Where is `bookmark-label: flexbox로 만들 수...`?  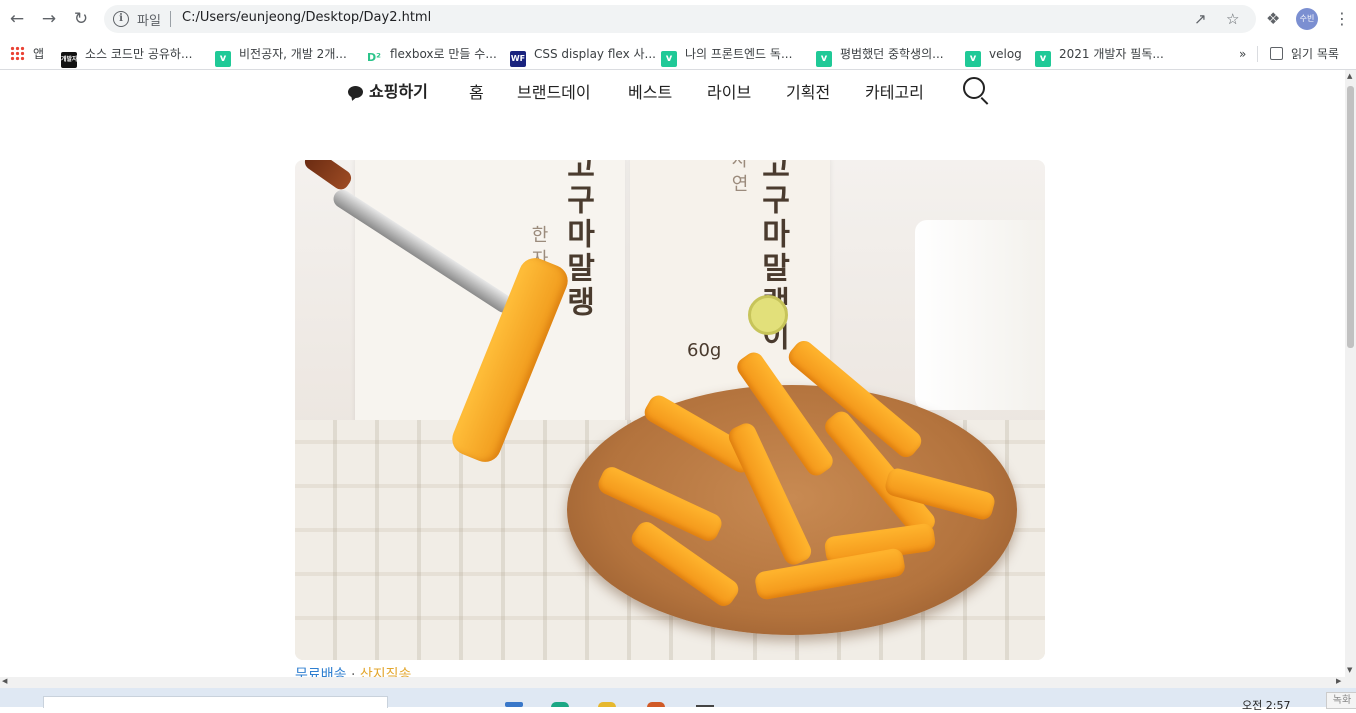 bookmark-label: flexbox로 만들 수... is located at coordinates (443, 54).